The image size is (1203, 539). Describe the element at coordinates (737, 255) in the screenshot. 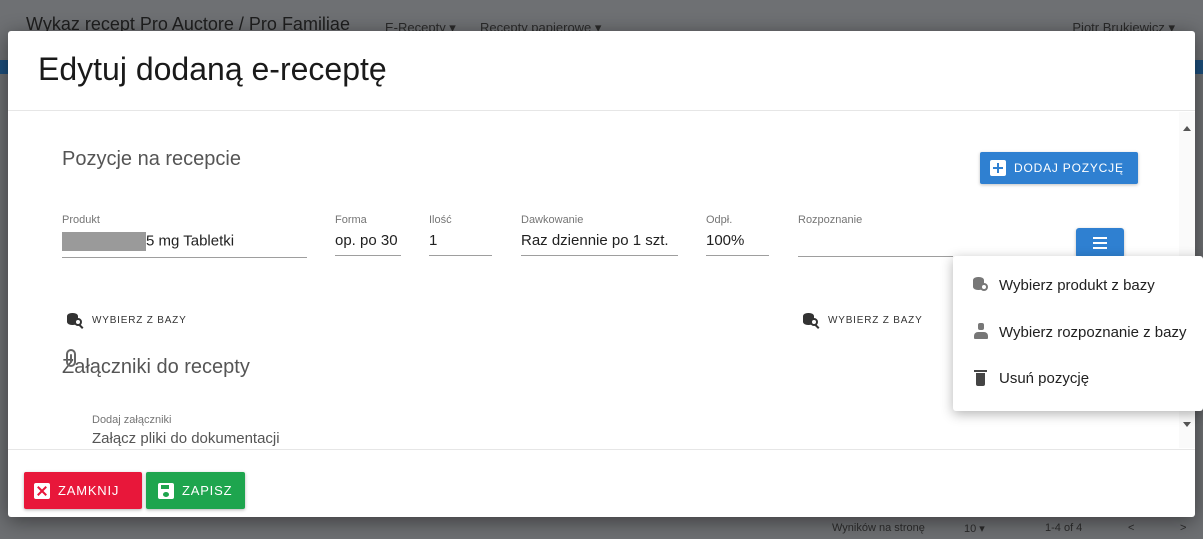

I see `refund-underline` at that location.